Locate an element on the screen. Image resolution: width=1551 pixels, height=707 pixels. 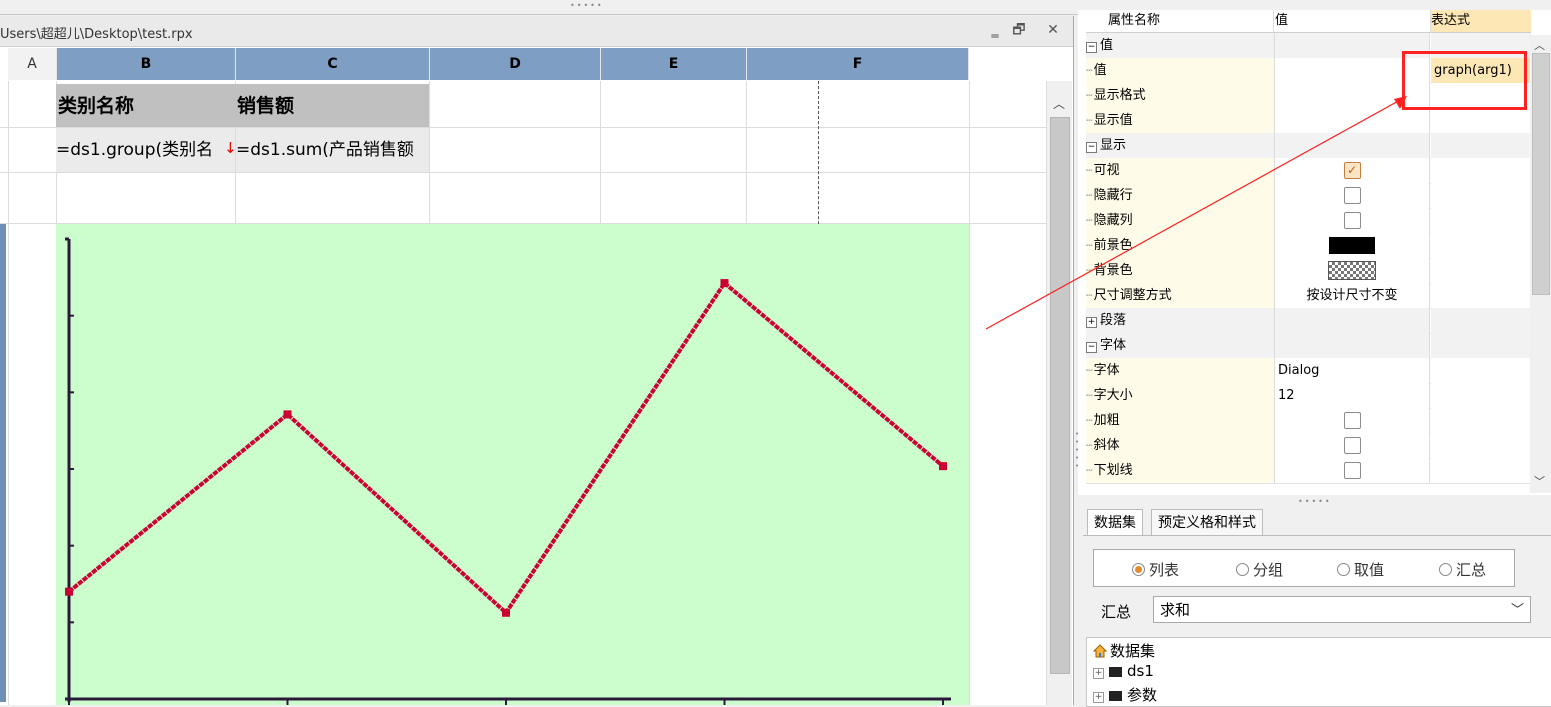
radio-value: 取值 is located at coordinates (1360, 569).